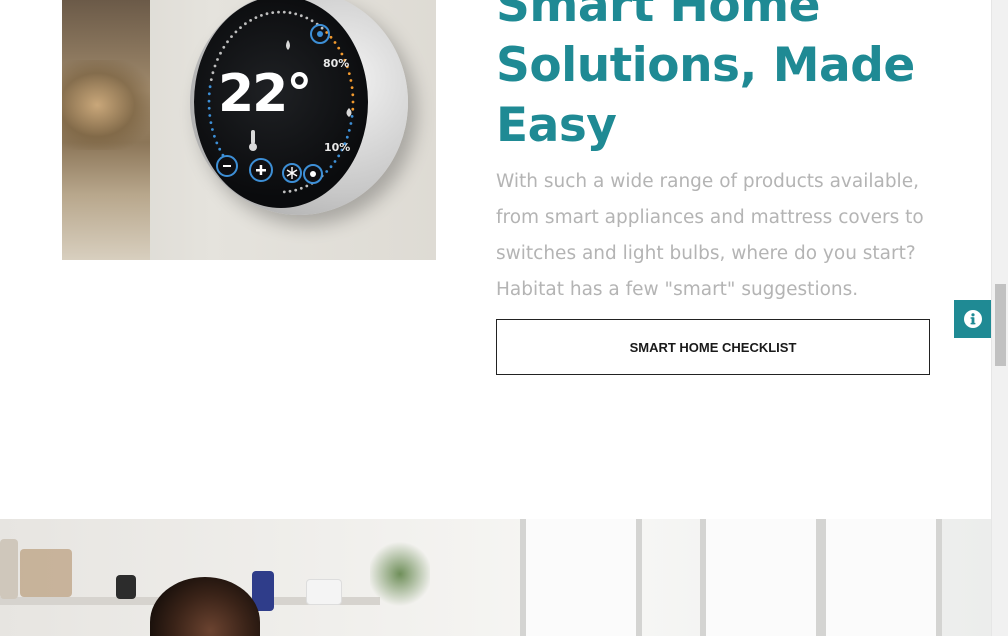 Image resolution: width=1008 pixels, height=636 pixels. Describe the element at coordinates (205, 606) in the screenshot. I see `person` at that location.